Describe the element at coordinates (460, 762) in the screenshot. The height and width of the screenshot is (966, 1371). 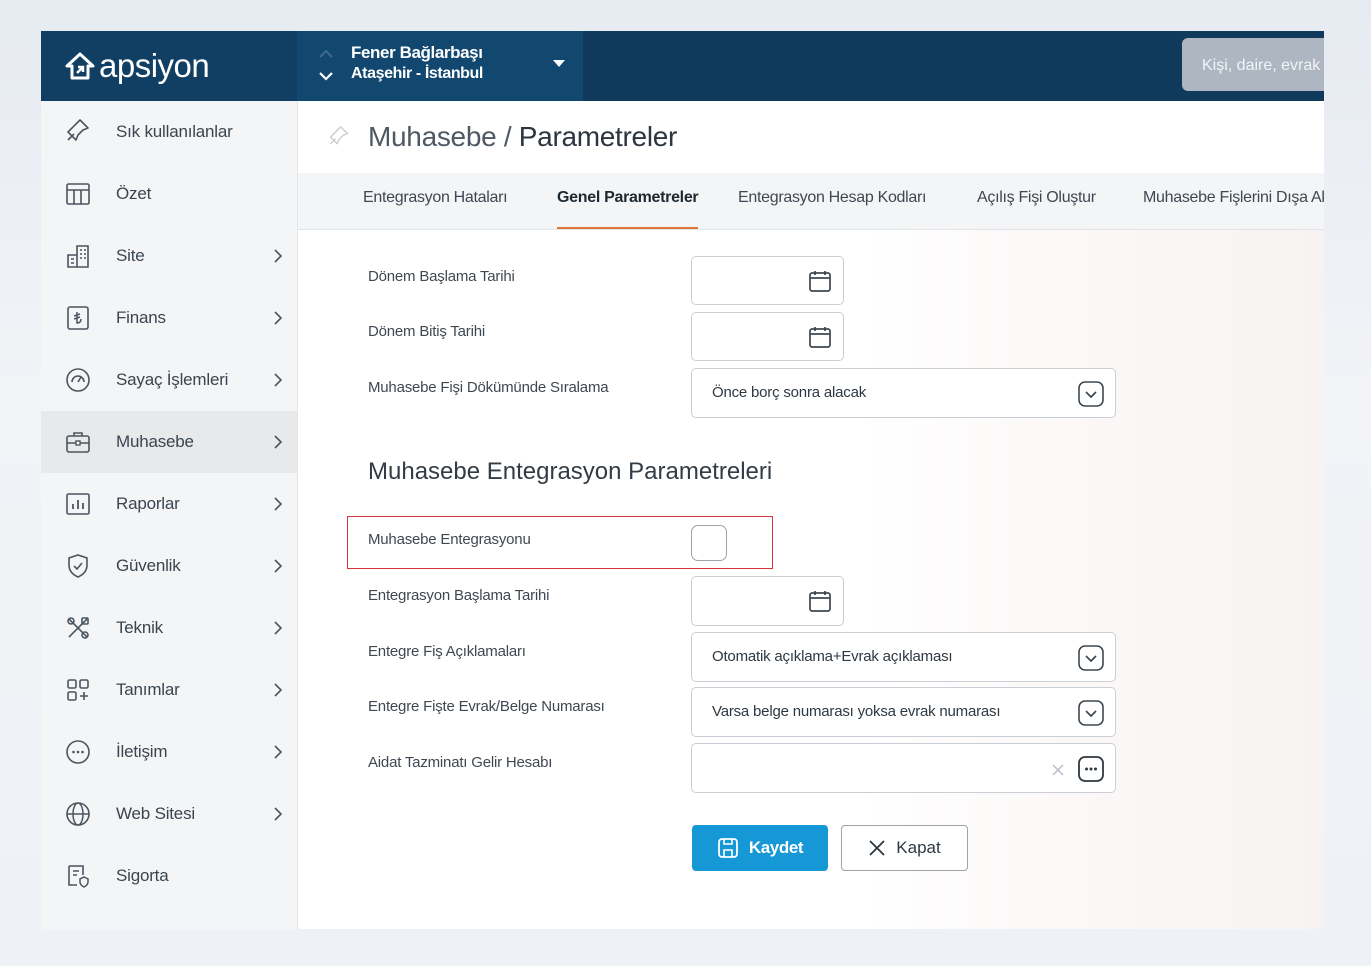
I see `dues-account-label: Aidat Tazminatı Gelir Hesabı` at that location.